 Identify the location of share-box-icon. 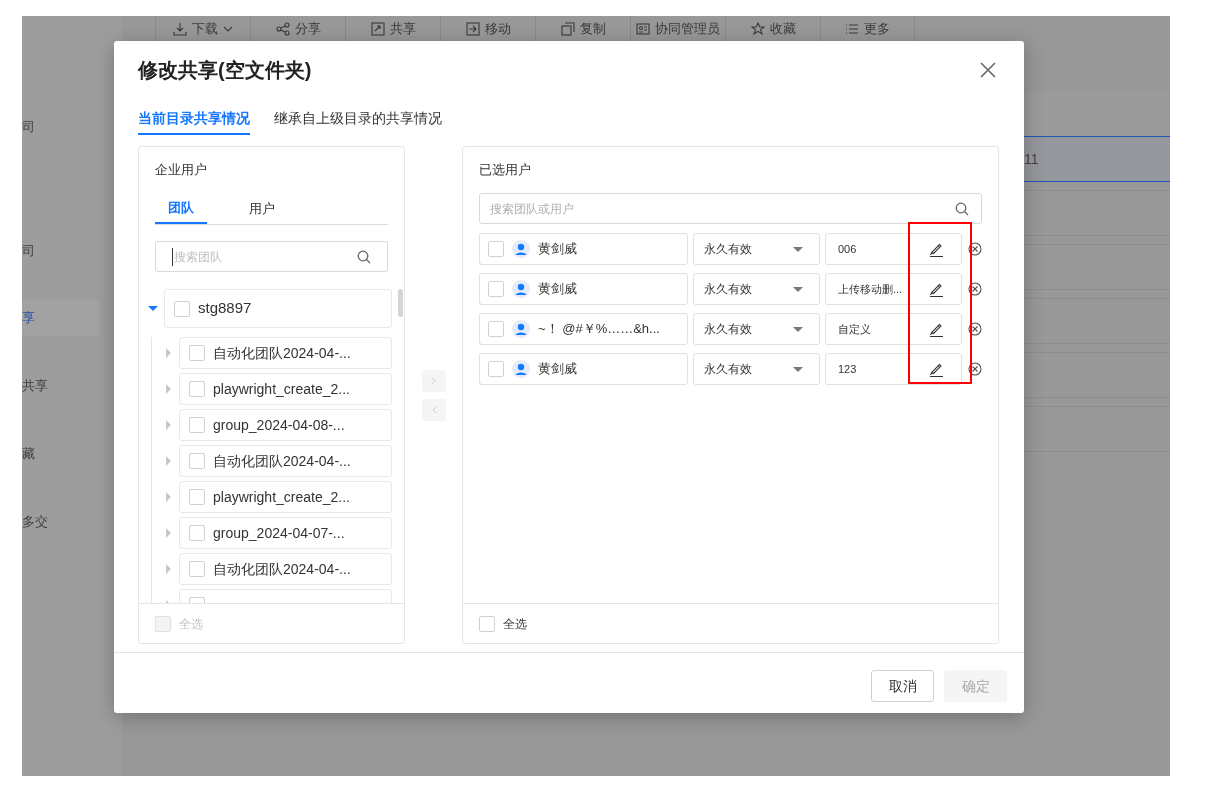
(377, 28).